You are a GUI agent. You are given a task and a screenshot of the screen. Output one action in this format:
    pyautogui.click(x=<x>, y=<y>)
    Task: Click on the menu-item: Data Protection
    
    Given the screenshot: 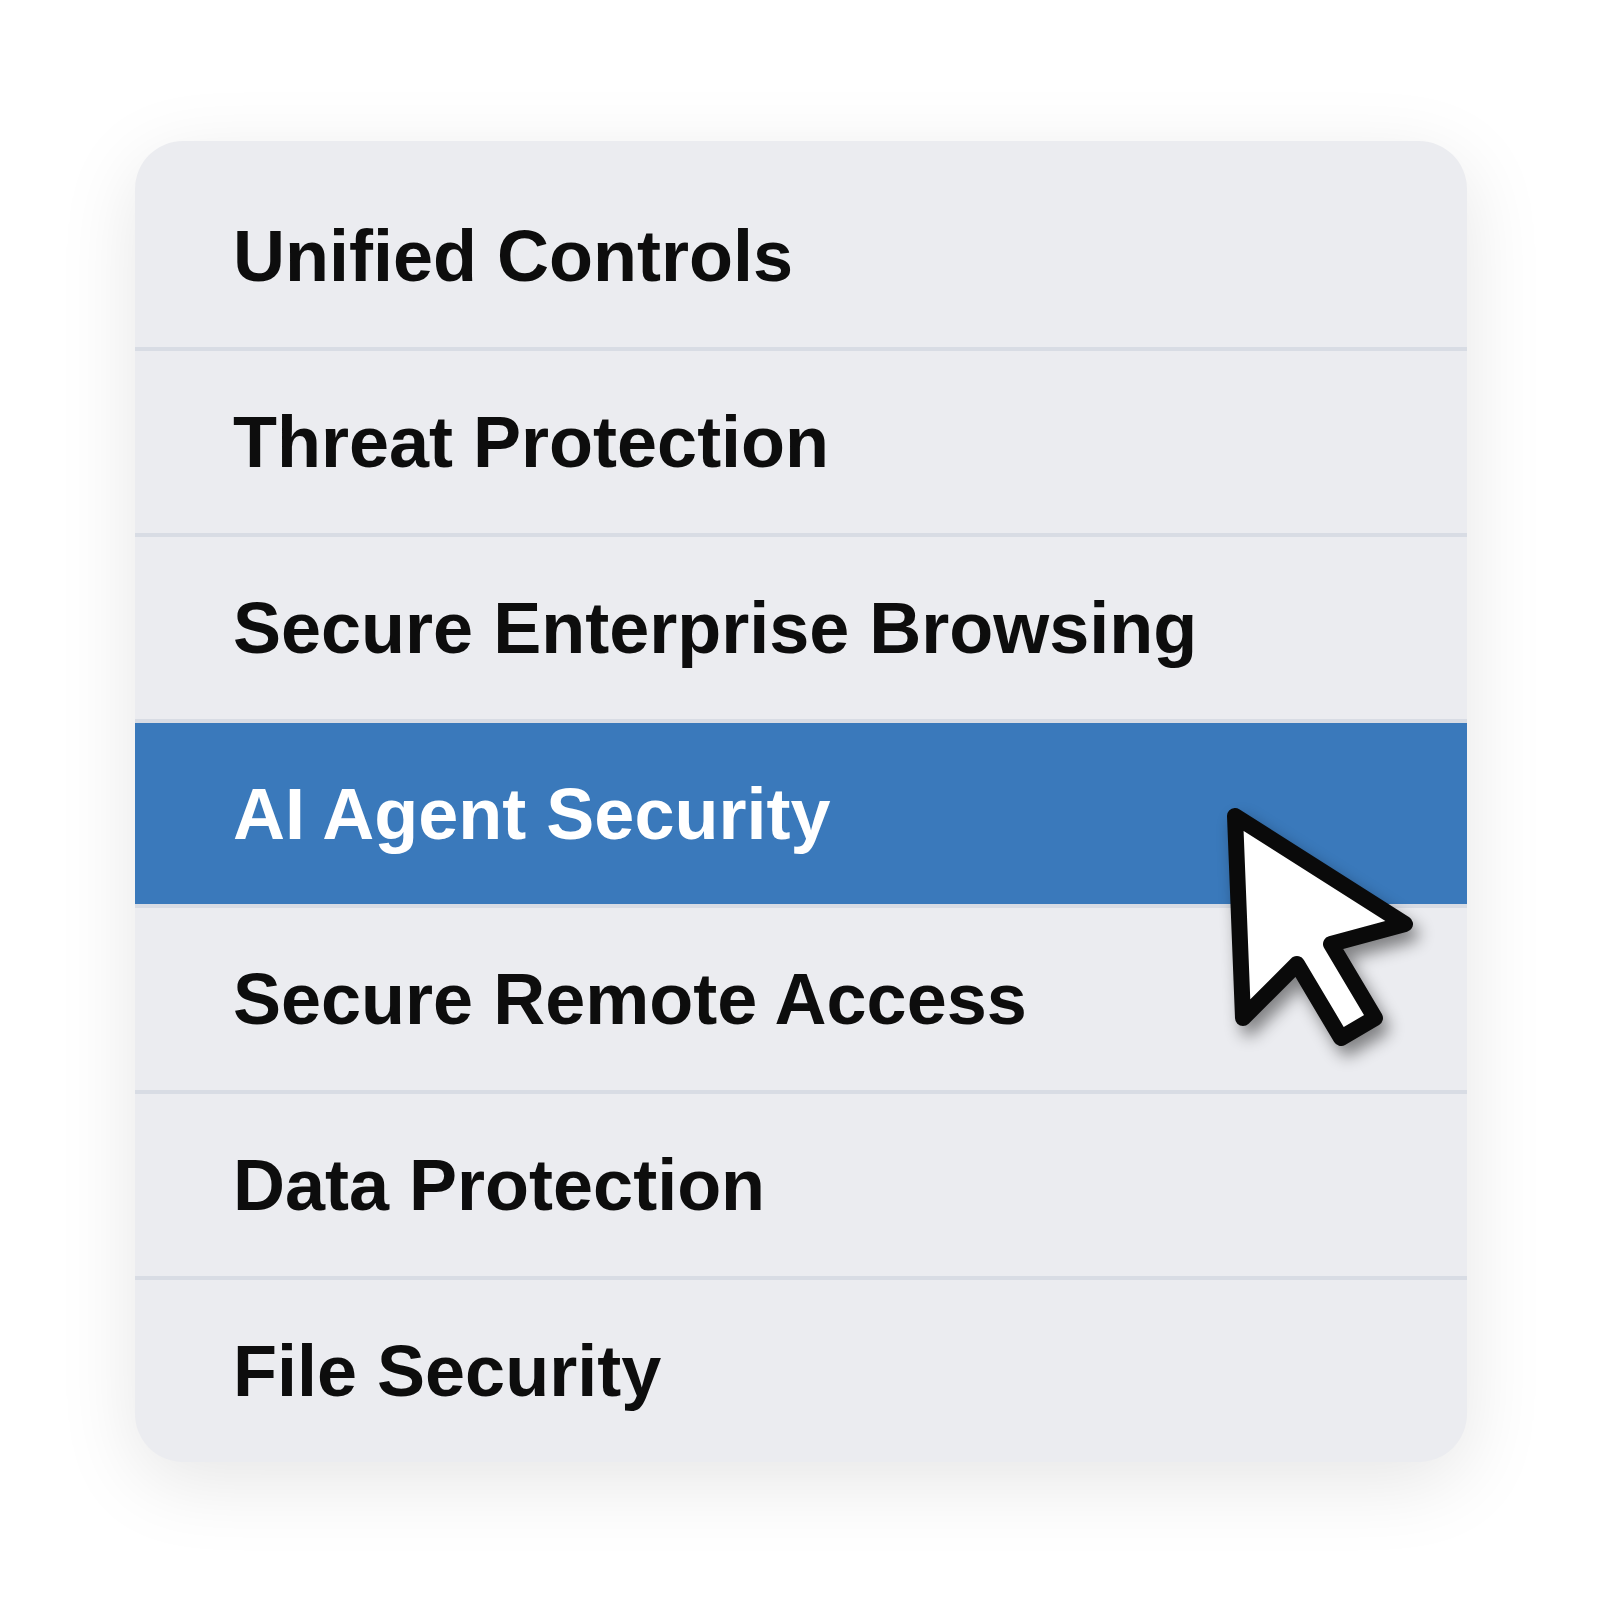 What is the action you would take?
    pyautogui.click(x=801, y=1183)
    